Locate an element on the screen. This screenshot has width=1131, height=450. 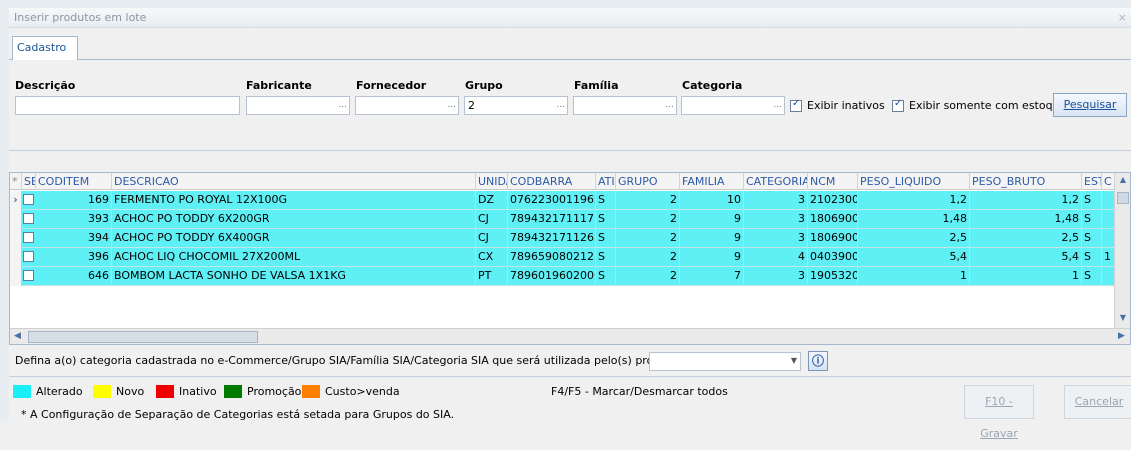
cell-peso_liq: 1 is located at coordinates (914, 276).